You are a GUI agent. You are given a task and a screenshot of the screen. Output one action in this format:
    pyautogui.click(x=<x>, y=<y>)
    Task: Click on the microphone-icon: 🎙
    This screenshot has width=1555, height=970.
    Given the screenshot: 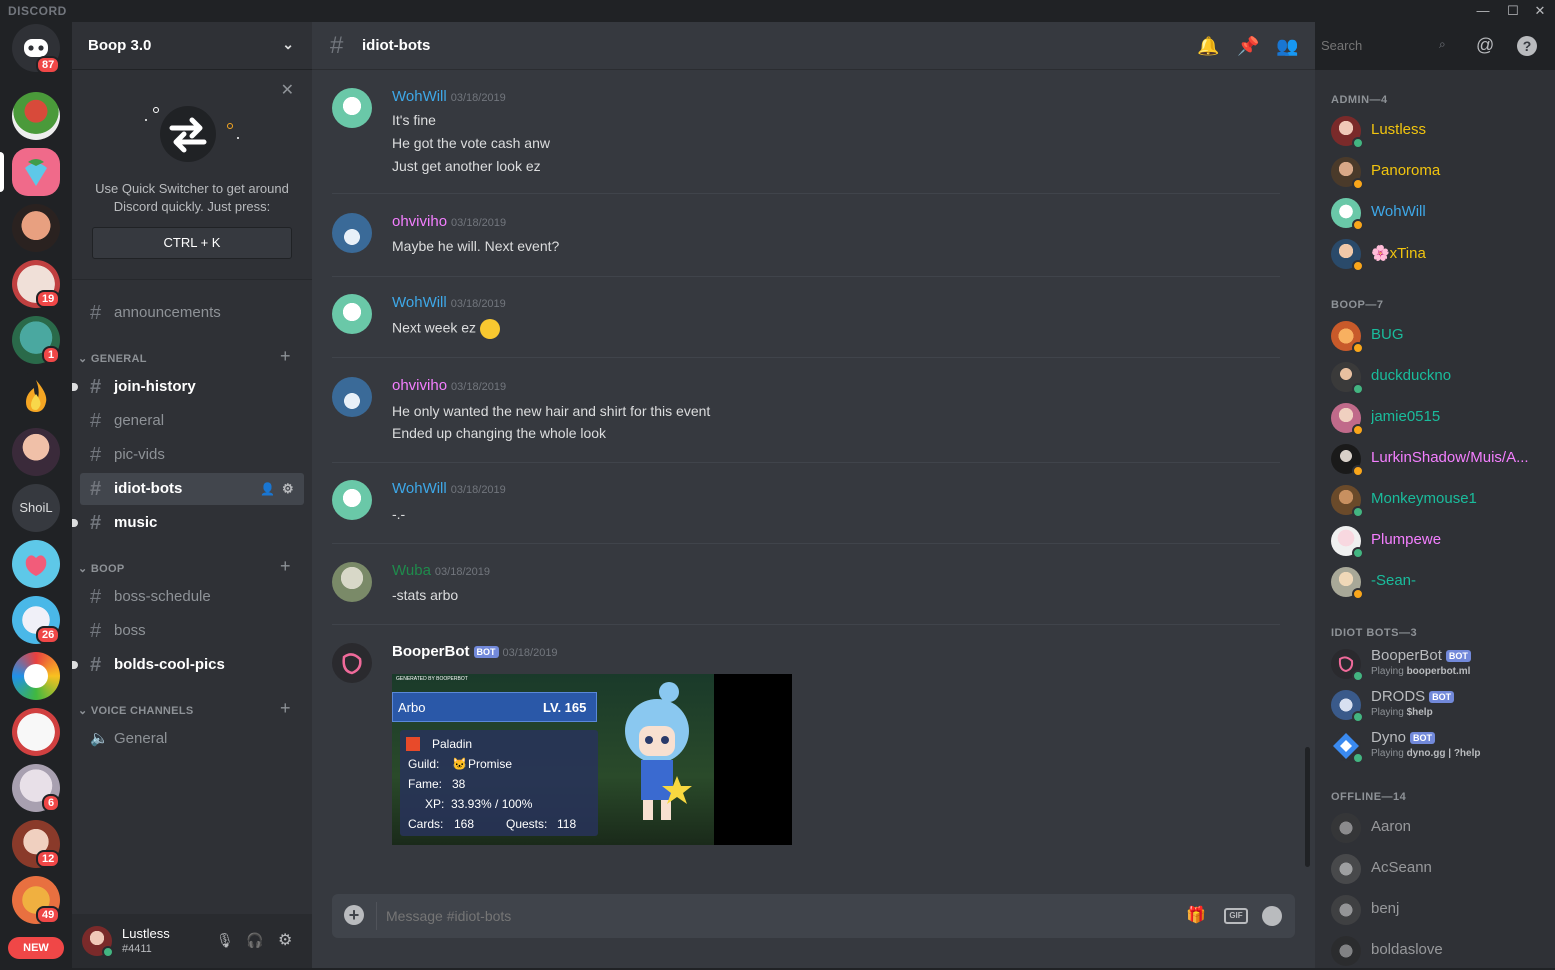 What is the action you would take?
    pyautogui.click(x=225, y=940)
    